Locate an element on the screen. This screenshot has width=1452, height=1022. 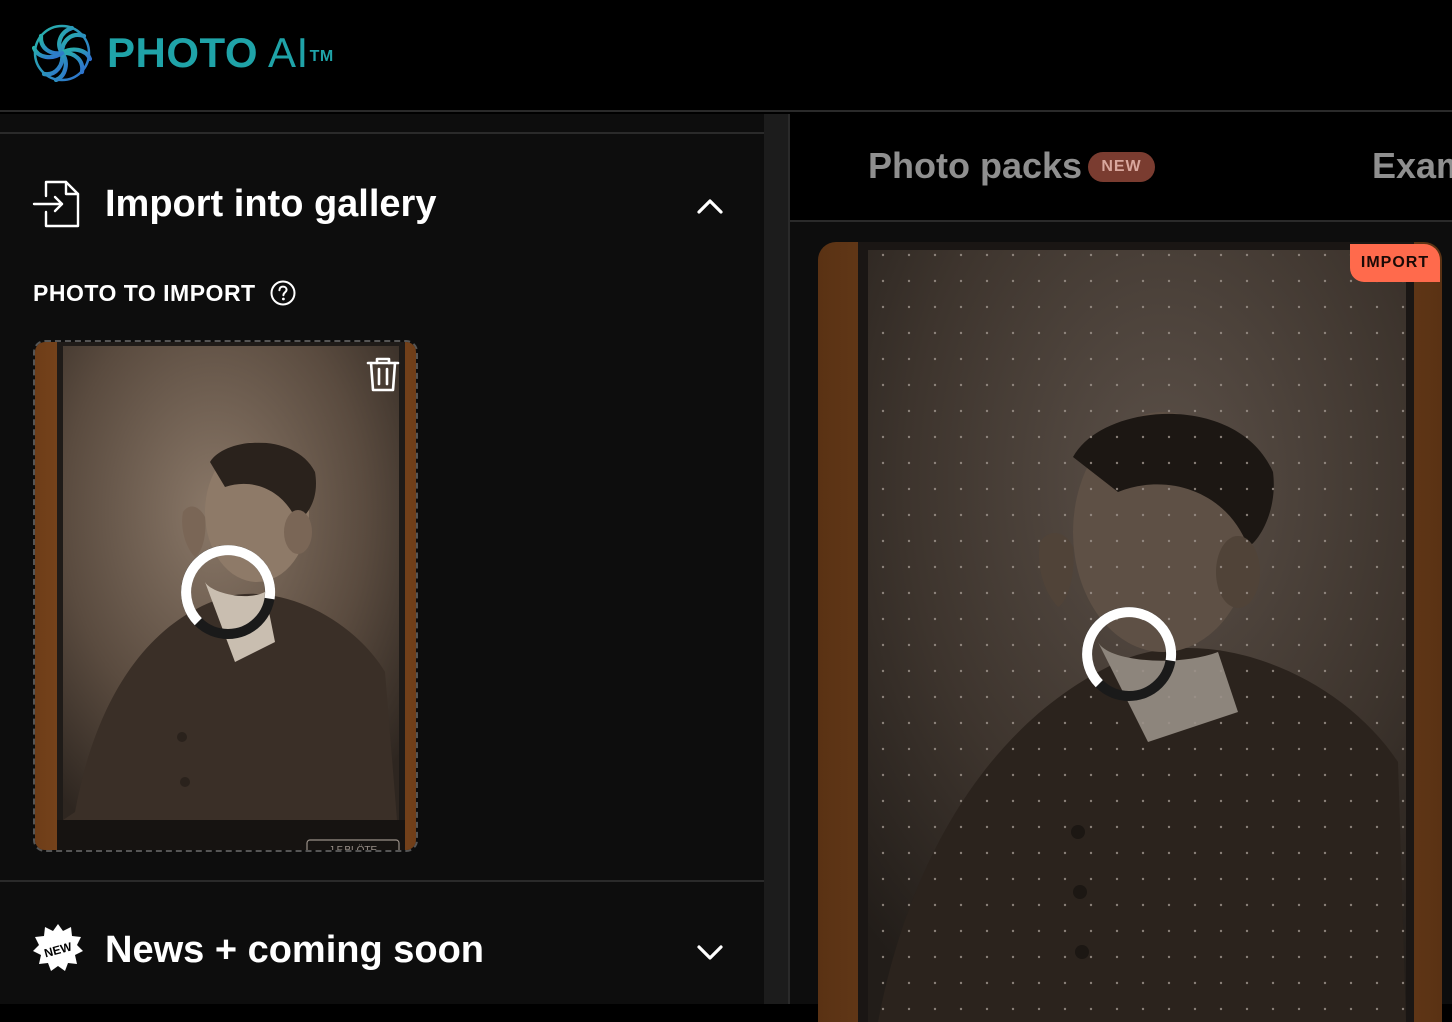
vintage-portrait-image: J.F.BLÖTE is located at coordinates (225, 597).